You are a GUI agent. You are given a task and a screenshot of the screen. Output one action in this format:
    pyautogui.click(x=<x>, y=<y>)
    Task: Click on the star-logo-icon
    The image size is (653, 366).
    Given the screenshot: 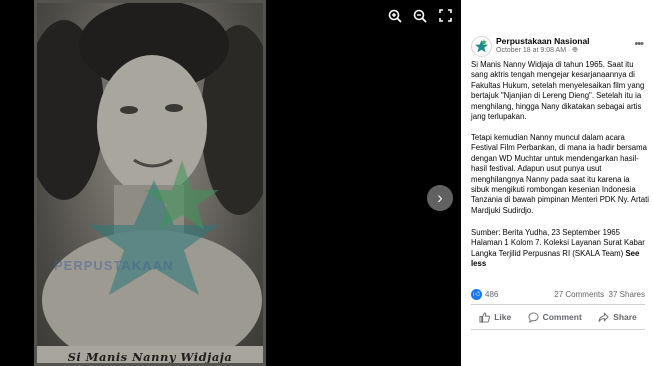 What is the action you would take?
    pyautogui.click(x=481, y=46)
    